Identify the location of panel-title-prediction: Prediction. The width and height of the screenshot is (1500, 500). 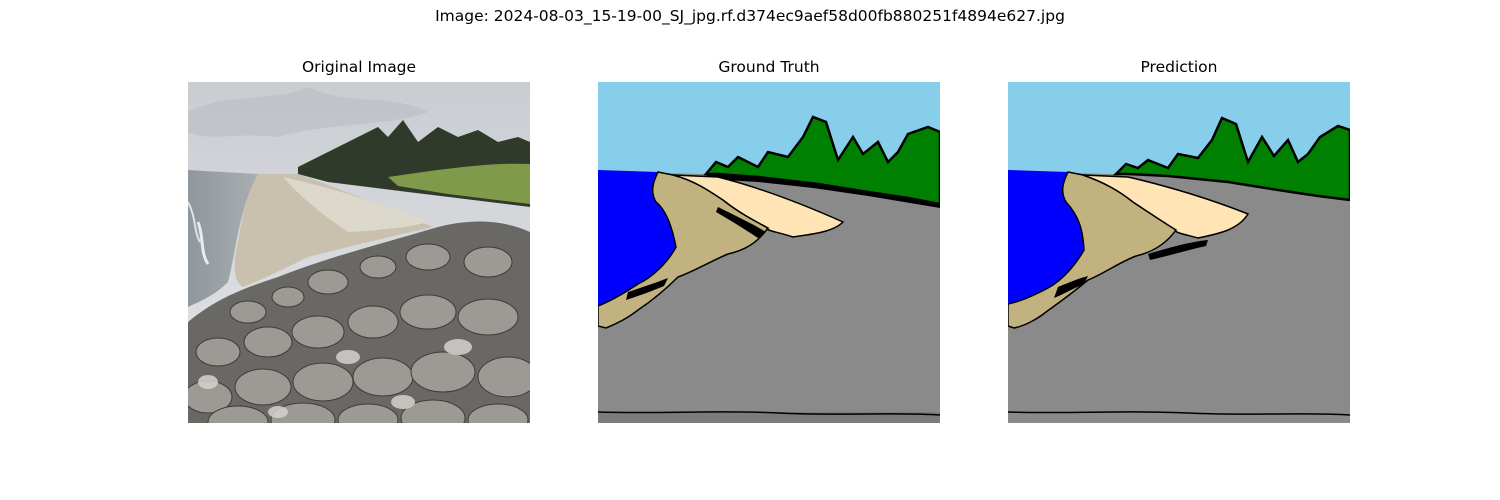
(1179, 67).